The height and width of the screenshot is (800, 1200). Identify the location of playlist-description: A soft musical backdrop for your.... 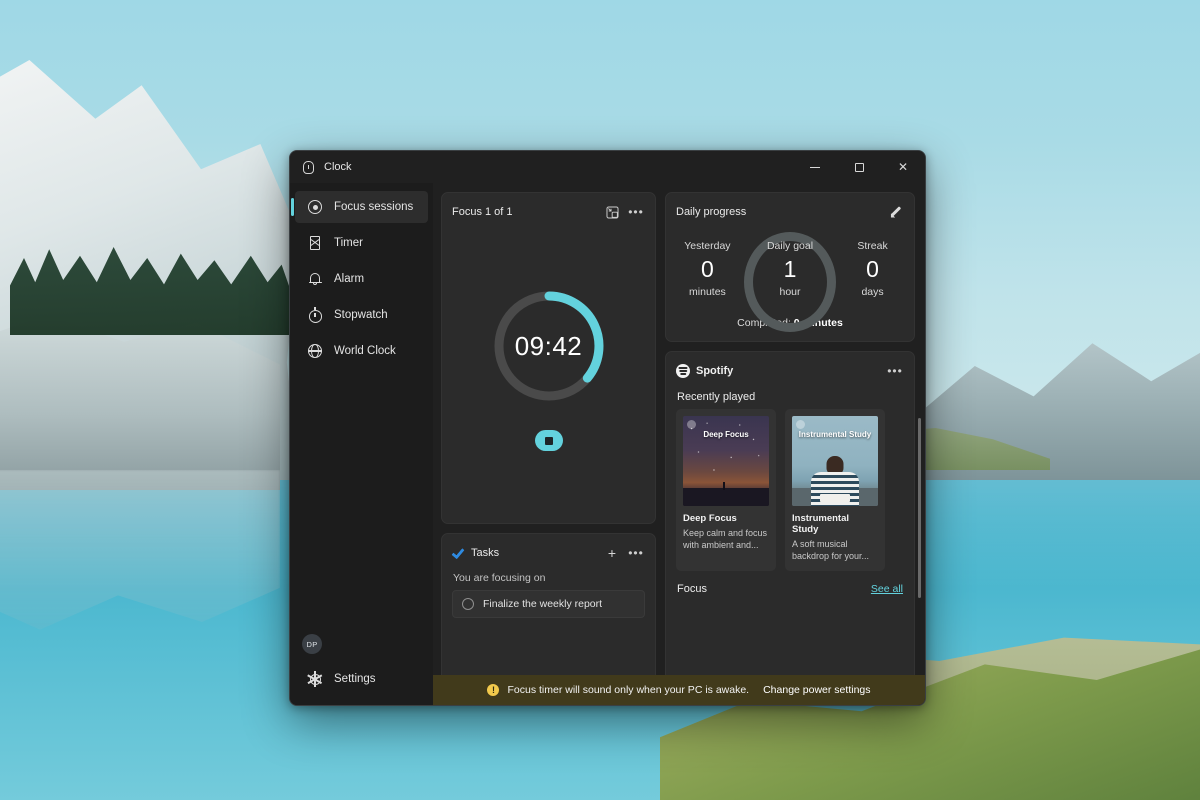
(831, 550).